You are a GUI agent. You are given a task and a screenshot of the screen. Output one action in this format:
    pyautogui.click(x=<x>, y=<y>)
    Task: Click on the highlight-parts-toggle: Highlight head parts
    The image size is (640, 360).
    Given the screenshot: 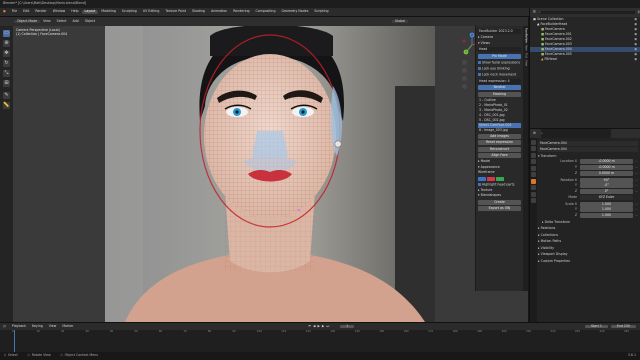 What is the action you would take?
    pyautogui.click(x=499, y=184)
    